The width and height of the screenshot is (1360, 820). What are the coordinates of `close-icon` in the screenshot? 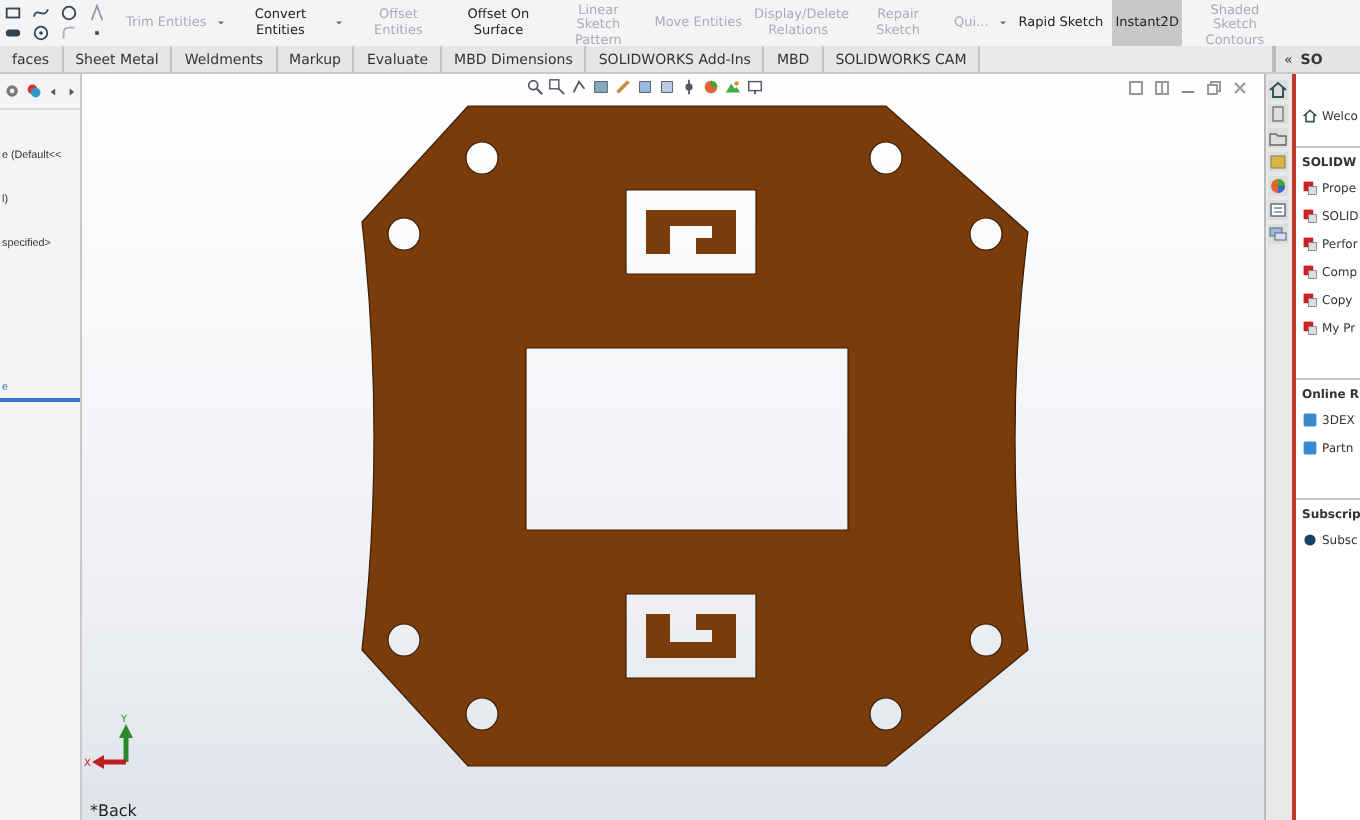 It's located at (1240, 88).